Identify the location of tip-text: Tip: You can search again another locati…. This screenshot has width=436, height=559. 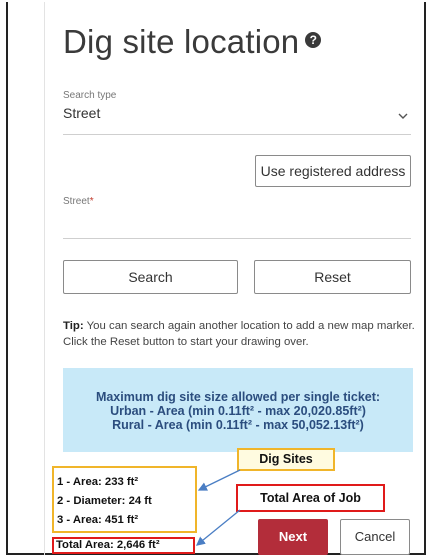
(240, 334).